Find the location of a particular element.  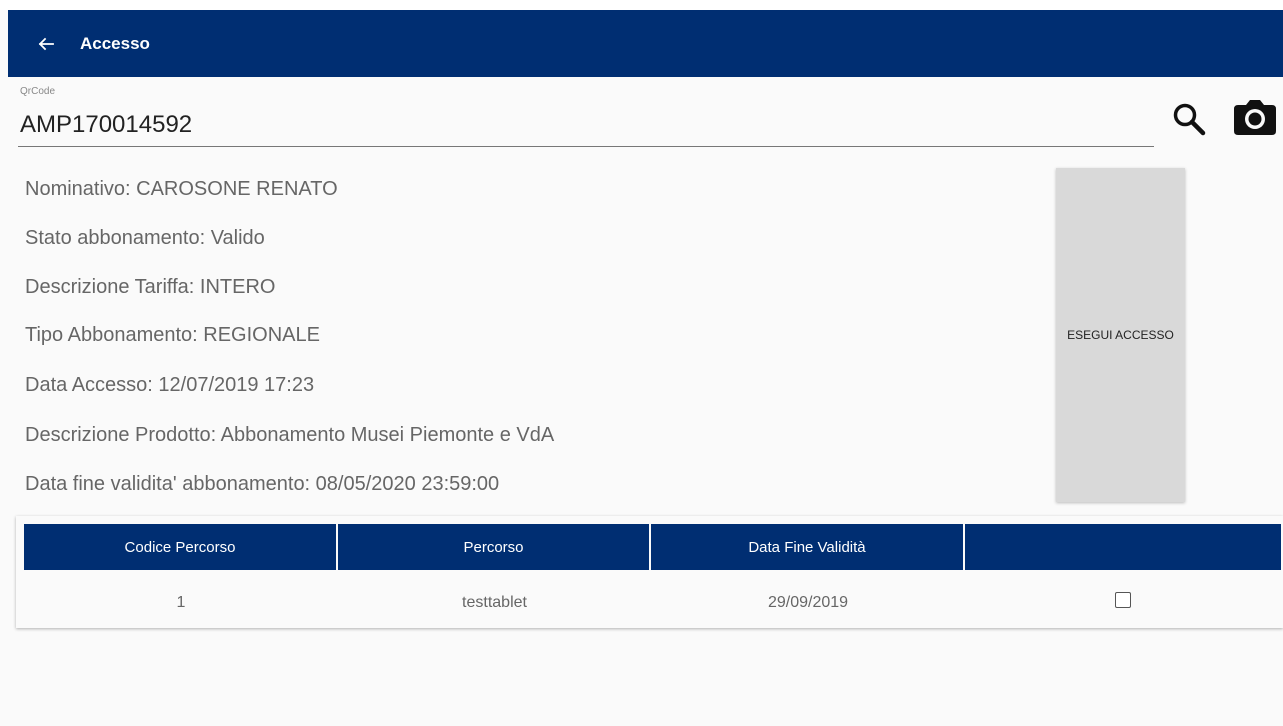

search-icon is located at coordinates (1189, 119).